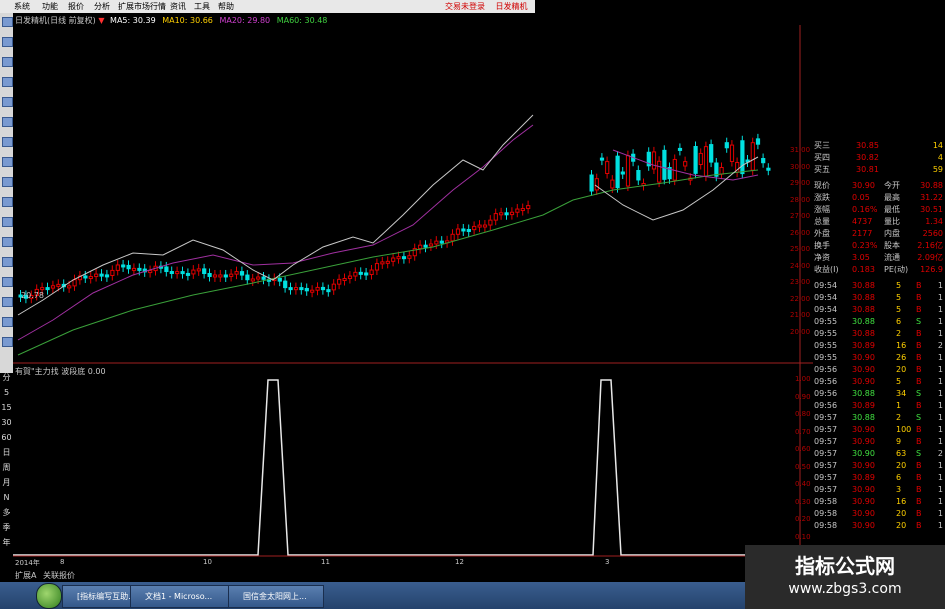 This screenshot has width=945, height=609. I want to click on trade-row: 09:55 30.88 6 S 1, so click(878, 322).